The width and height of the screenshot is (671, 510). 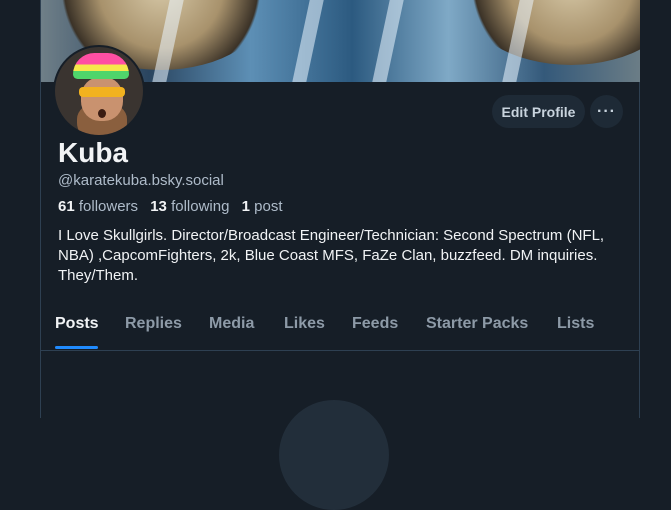 What do you see at coordinates (102, 113) in the screenshot?
I see `avatar-mouth` at bounding box center [102, 113].